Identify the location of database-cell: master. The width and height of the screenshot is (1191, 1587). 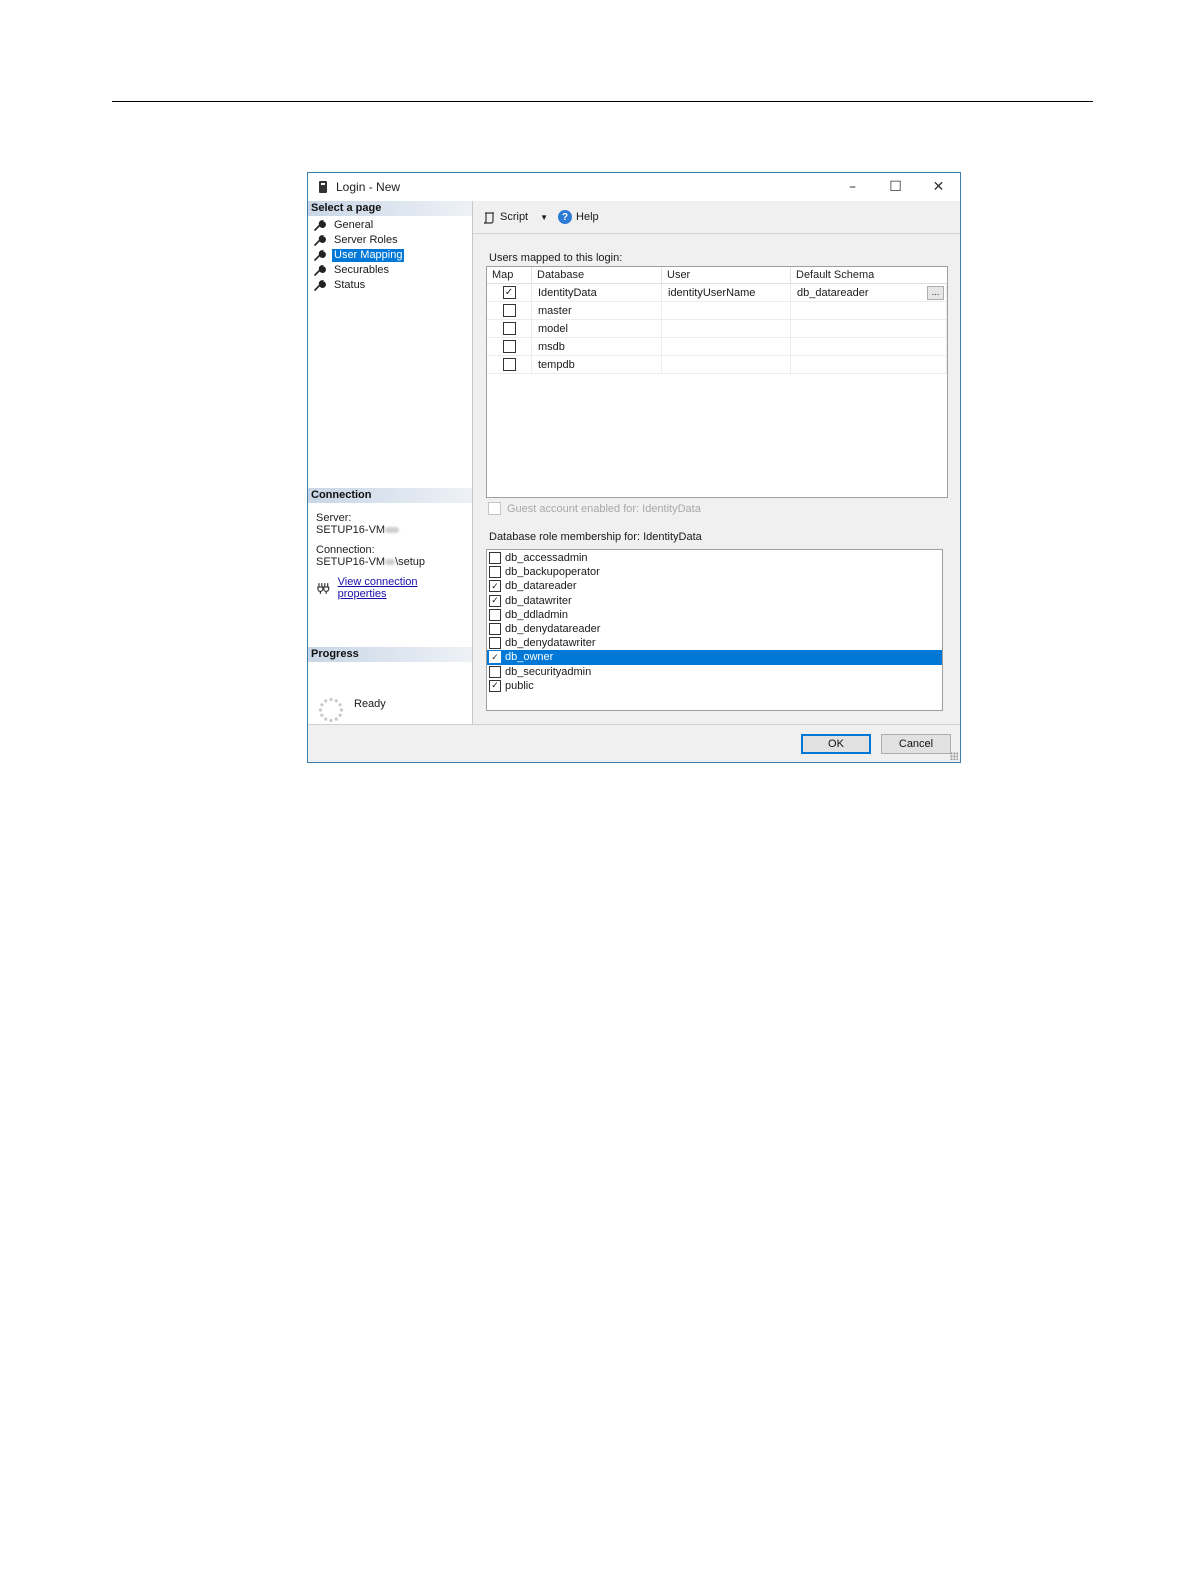
(597, 310).